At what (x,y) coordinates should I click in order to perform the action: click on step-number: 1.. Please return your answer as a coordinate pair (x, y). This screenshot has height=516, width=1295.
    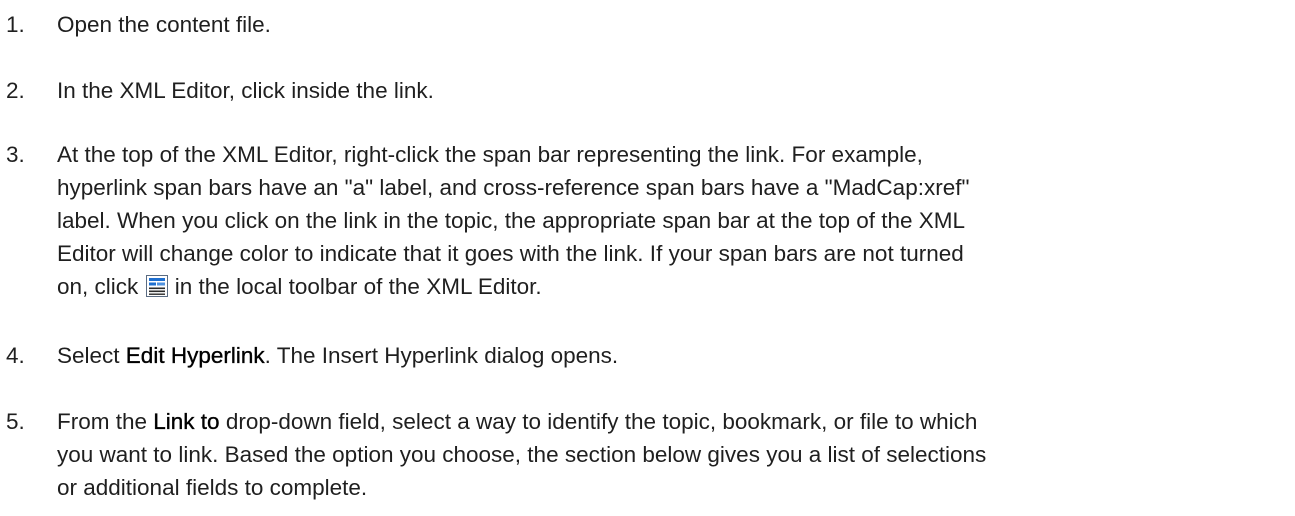
    Looking at the image, I should click on (15, 24).